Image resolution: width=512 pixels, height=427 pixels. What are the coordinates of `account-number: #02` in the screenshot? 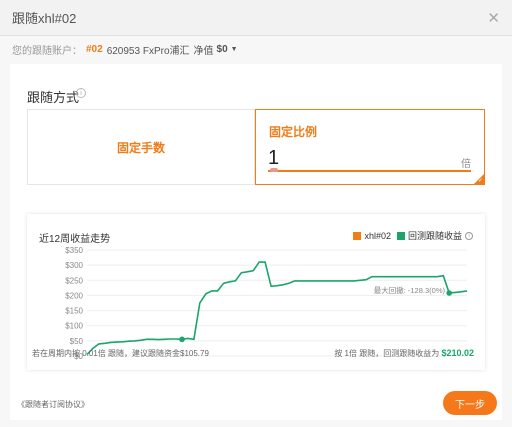 It's located at (94, 49).